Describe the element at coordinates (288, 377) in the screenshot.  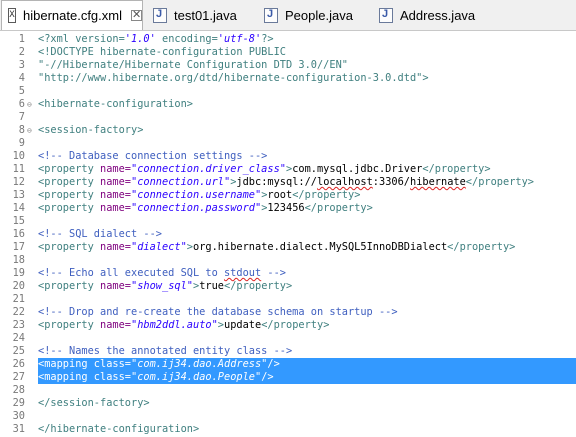
I see `code-line: 27 <mapping class="com.ij34.dao.People"/>` at that location.